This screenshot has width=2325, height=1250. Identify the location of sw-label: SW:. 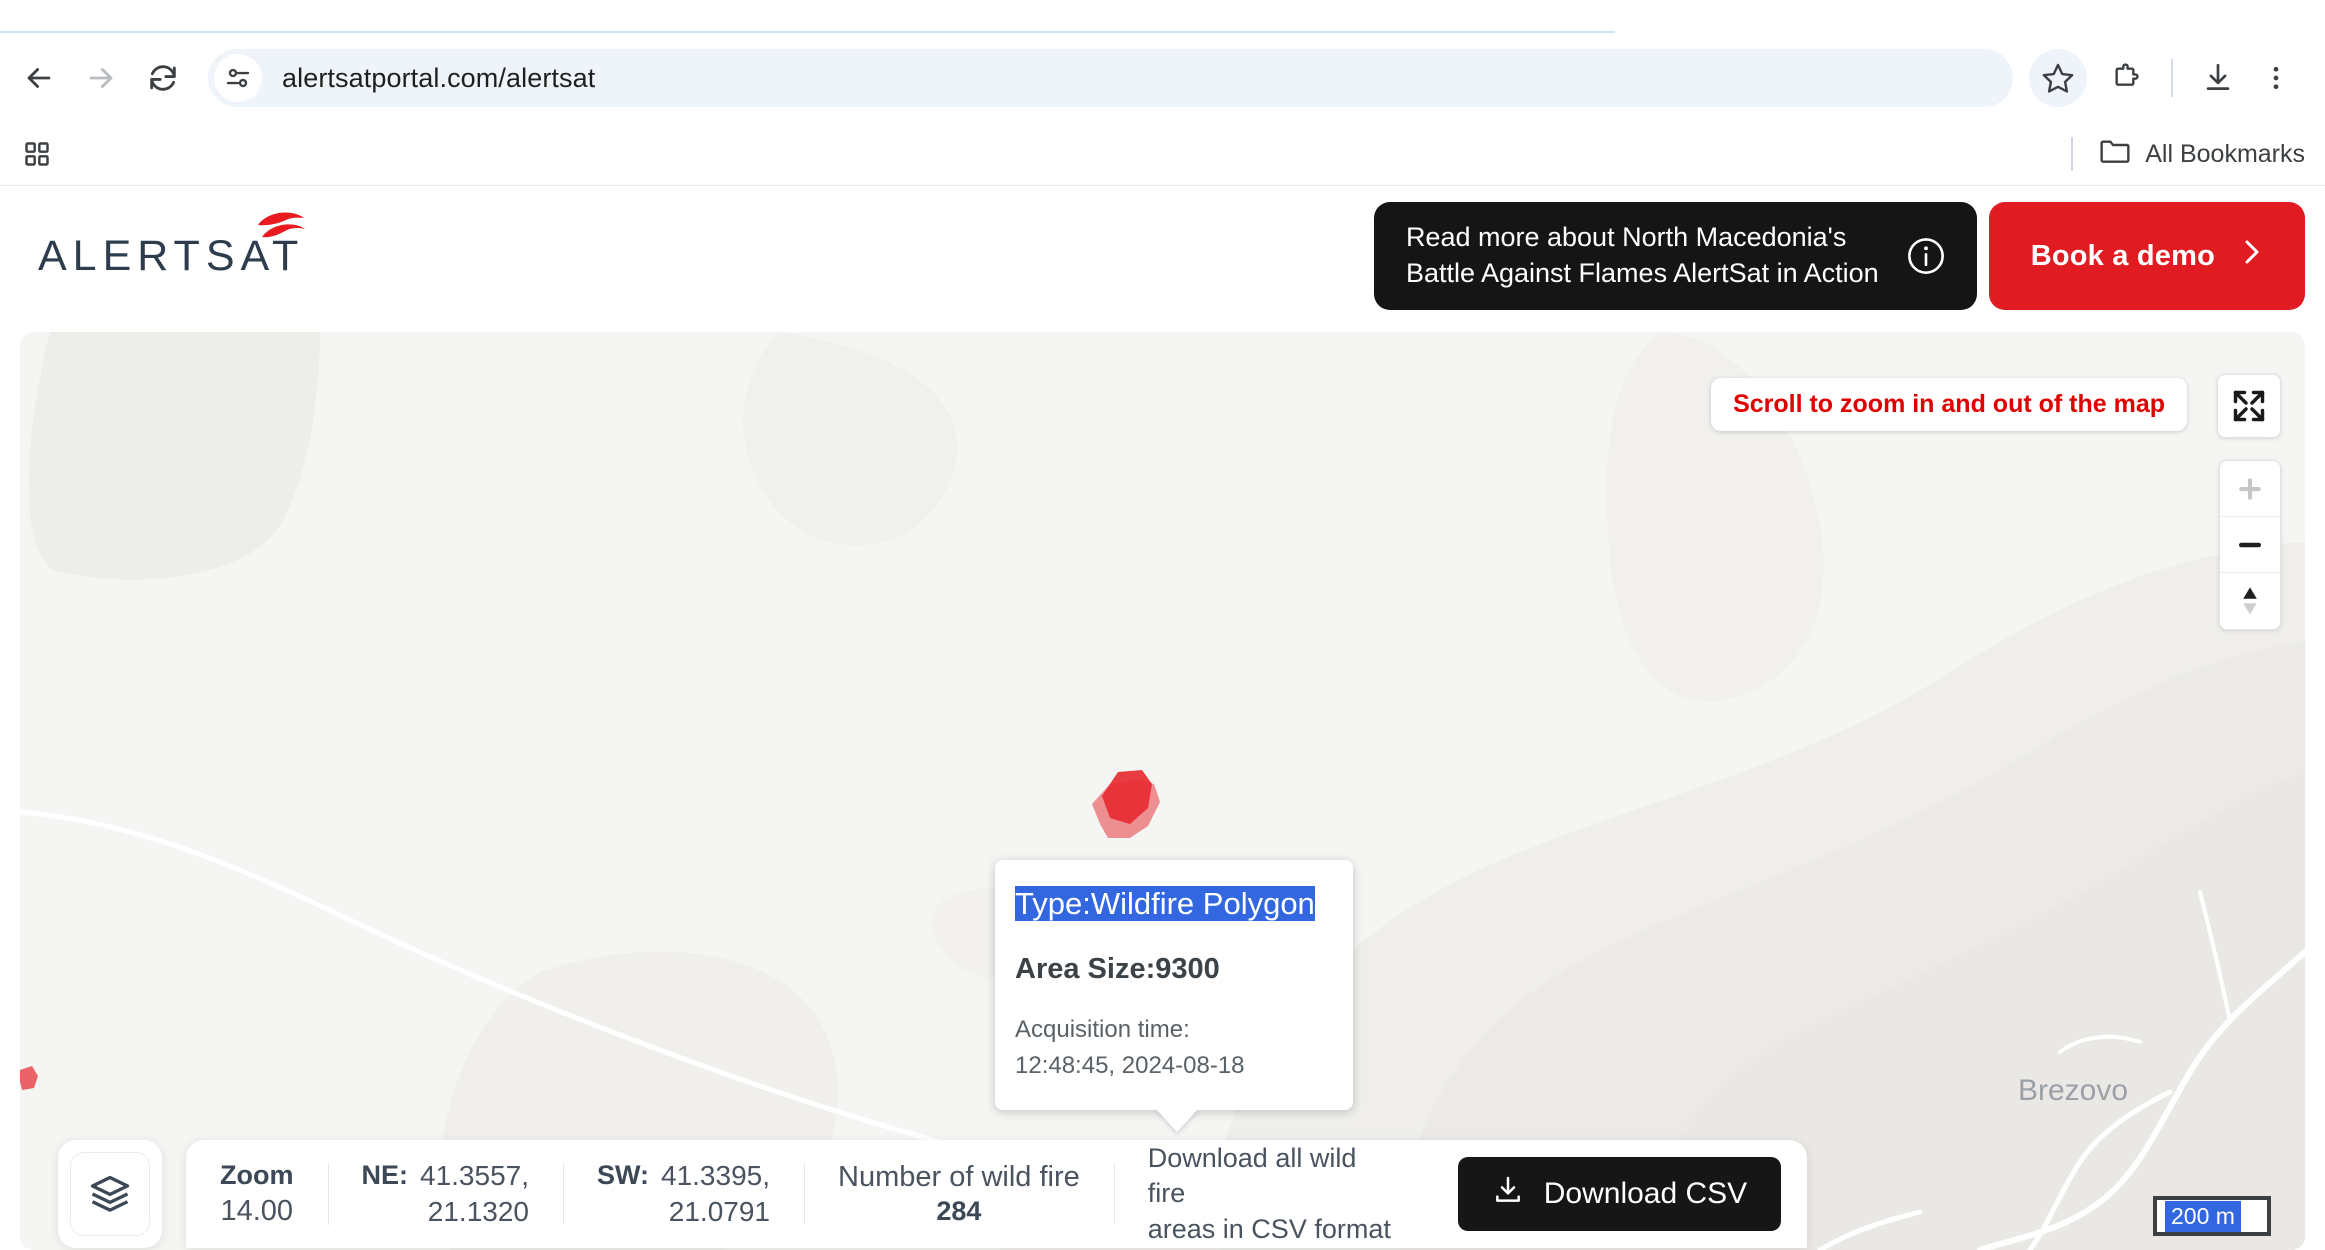
(623, 1174).